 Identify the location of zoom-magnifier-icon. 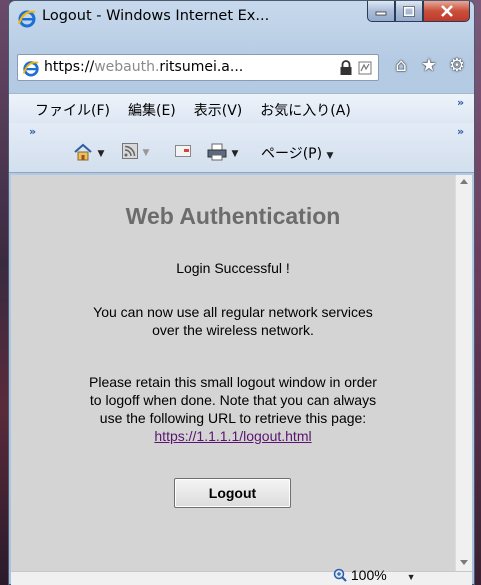
(340, 575).